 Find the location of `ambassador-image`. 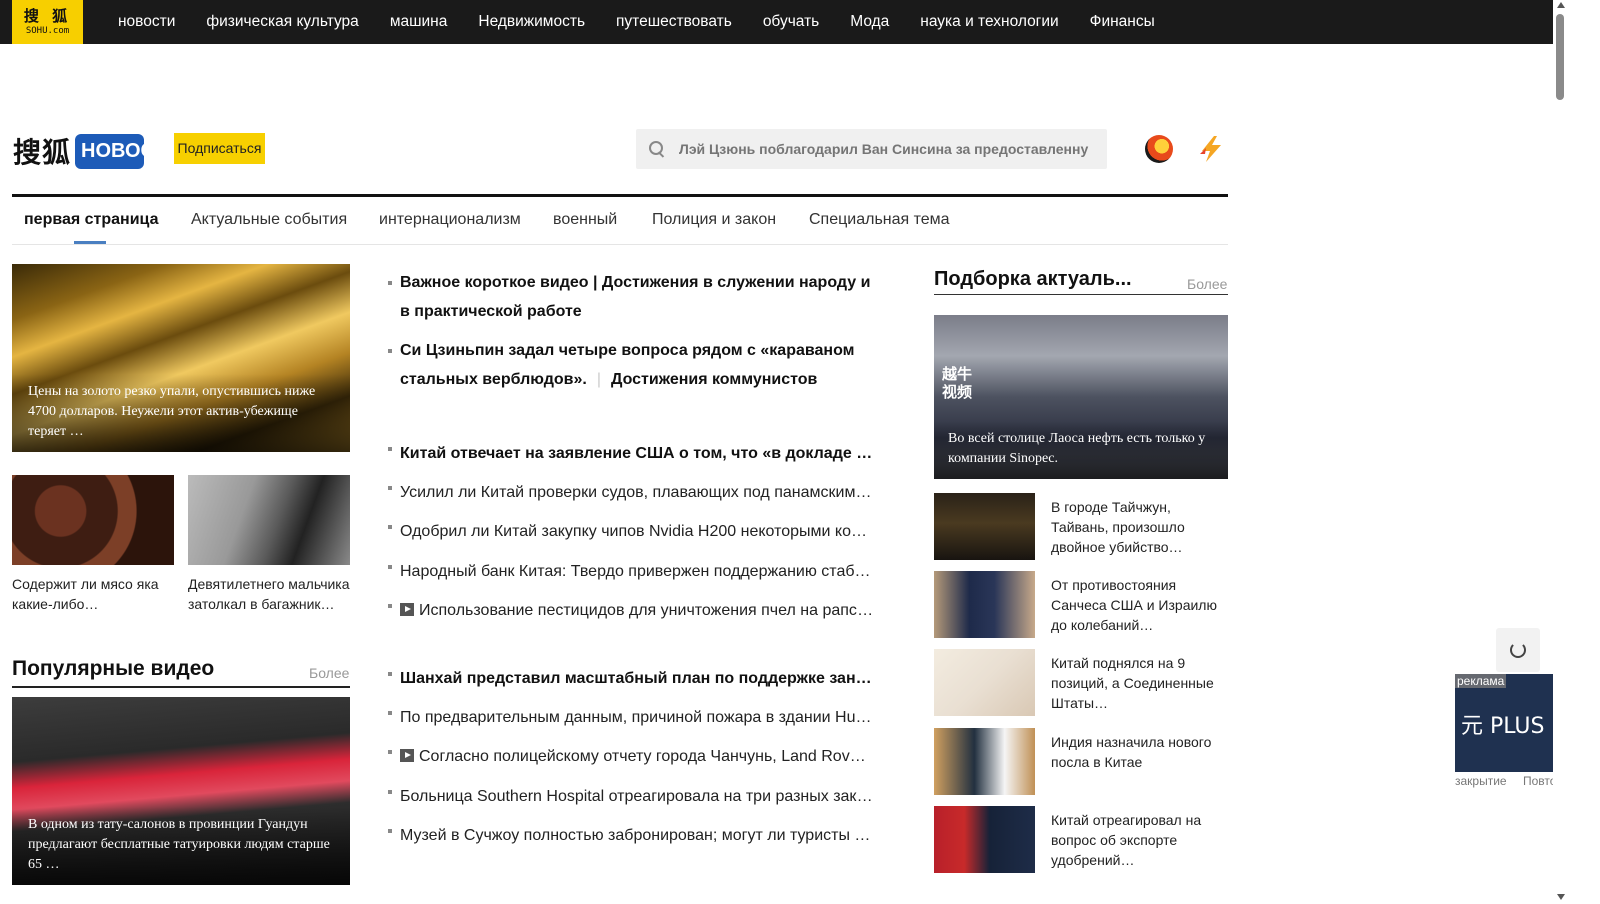

ambassador-image is located at coordinates (984, 761).